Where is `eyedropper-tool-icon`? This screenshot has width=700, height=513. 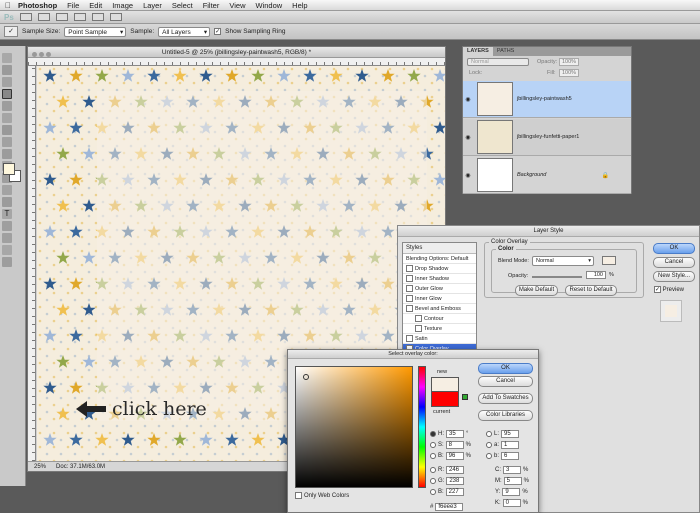
eyedropper-tool-icon is located at coordinates (7, 94).